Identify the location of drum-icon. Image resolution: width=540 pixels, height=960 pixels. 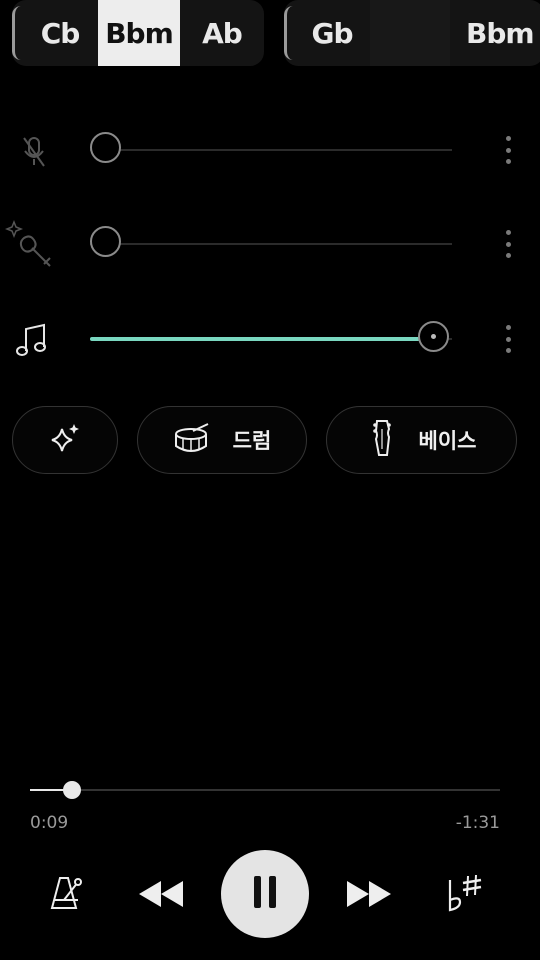
(192, 440).